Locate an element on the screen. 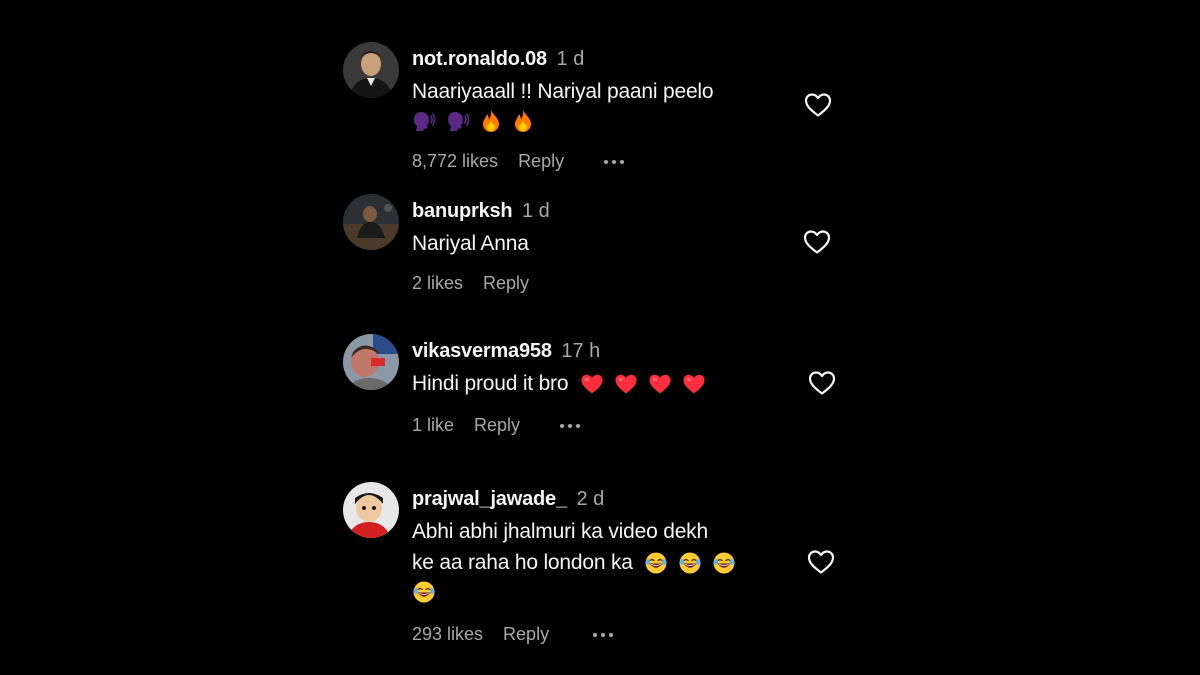  comment-text-line2: ke aa raha ho london ka is located at coordinates (602, 562).